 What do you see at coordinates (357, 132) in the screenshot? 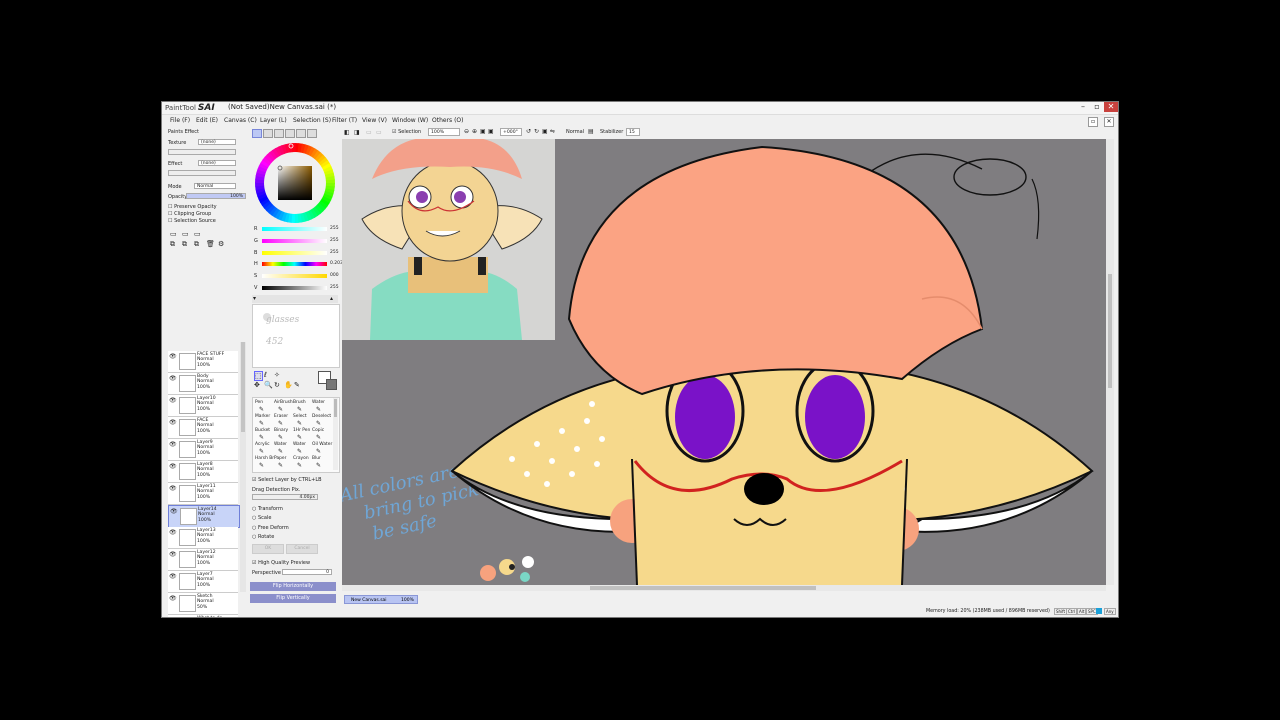
I see `toolbar-redo-icon: ◨` at bounding box center [357, 132].